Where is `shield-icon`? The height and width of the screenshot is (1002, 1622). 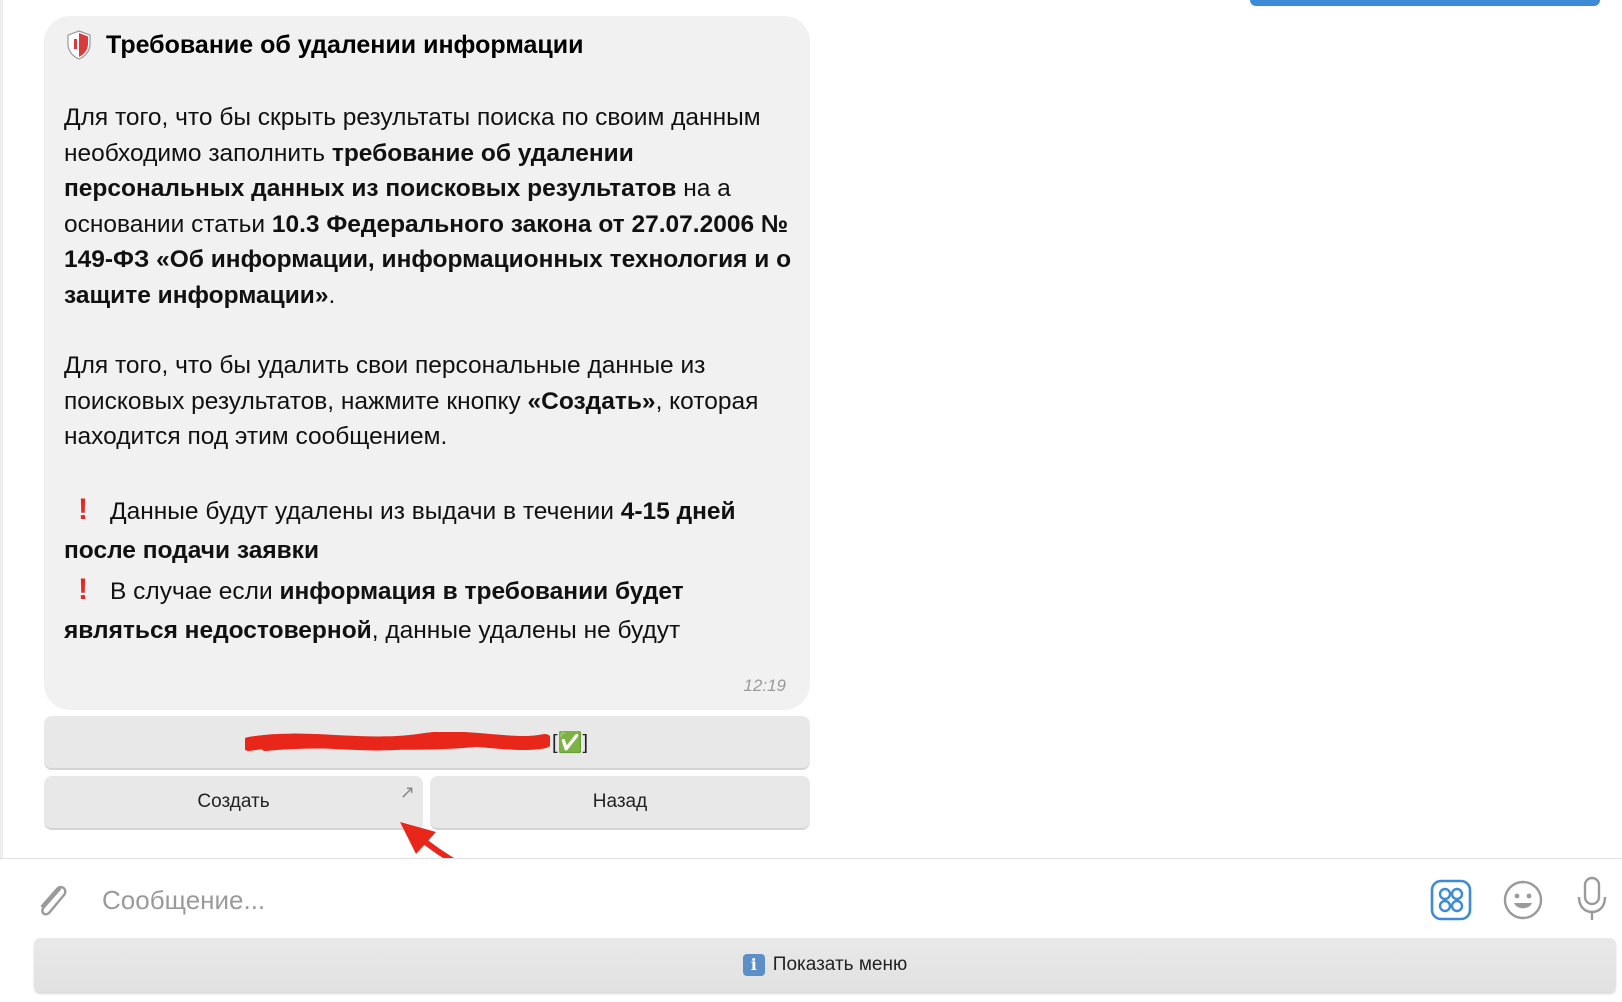 shield-icon is located at coordinates (79, 45).